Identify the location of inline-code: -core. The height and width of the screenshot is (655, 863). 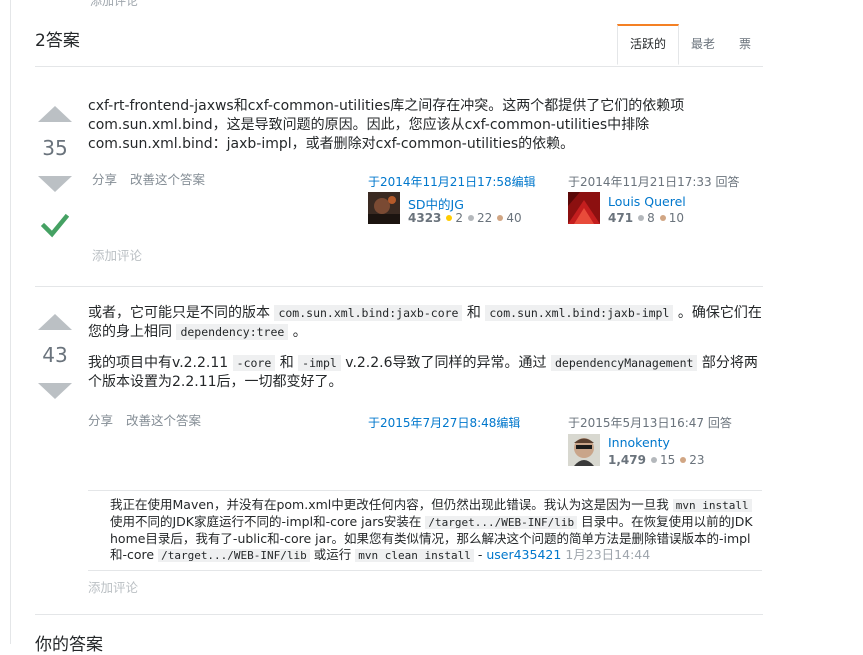
(254, 363).